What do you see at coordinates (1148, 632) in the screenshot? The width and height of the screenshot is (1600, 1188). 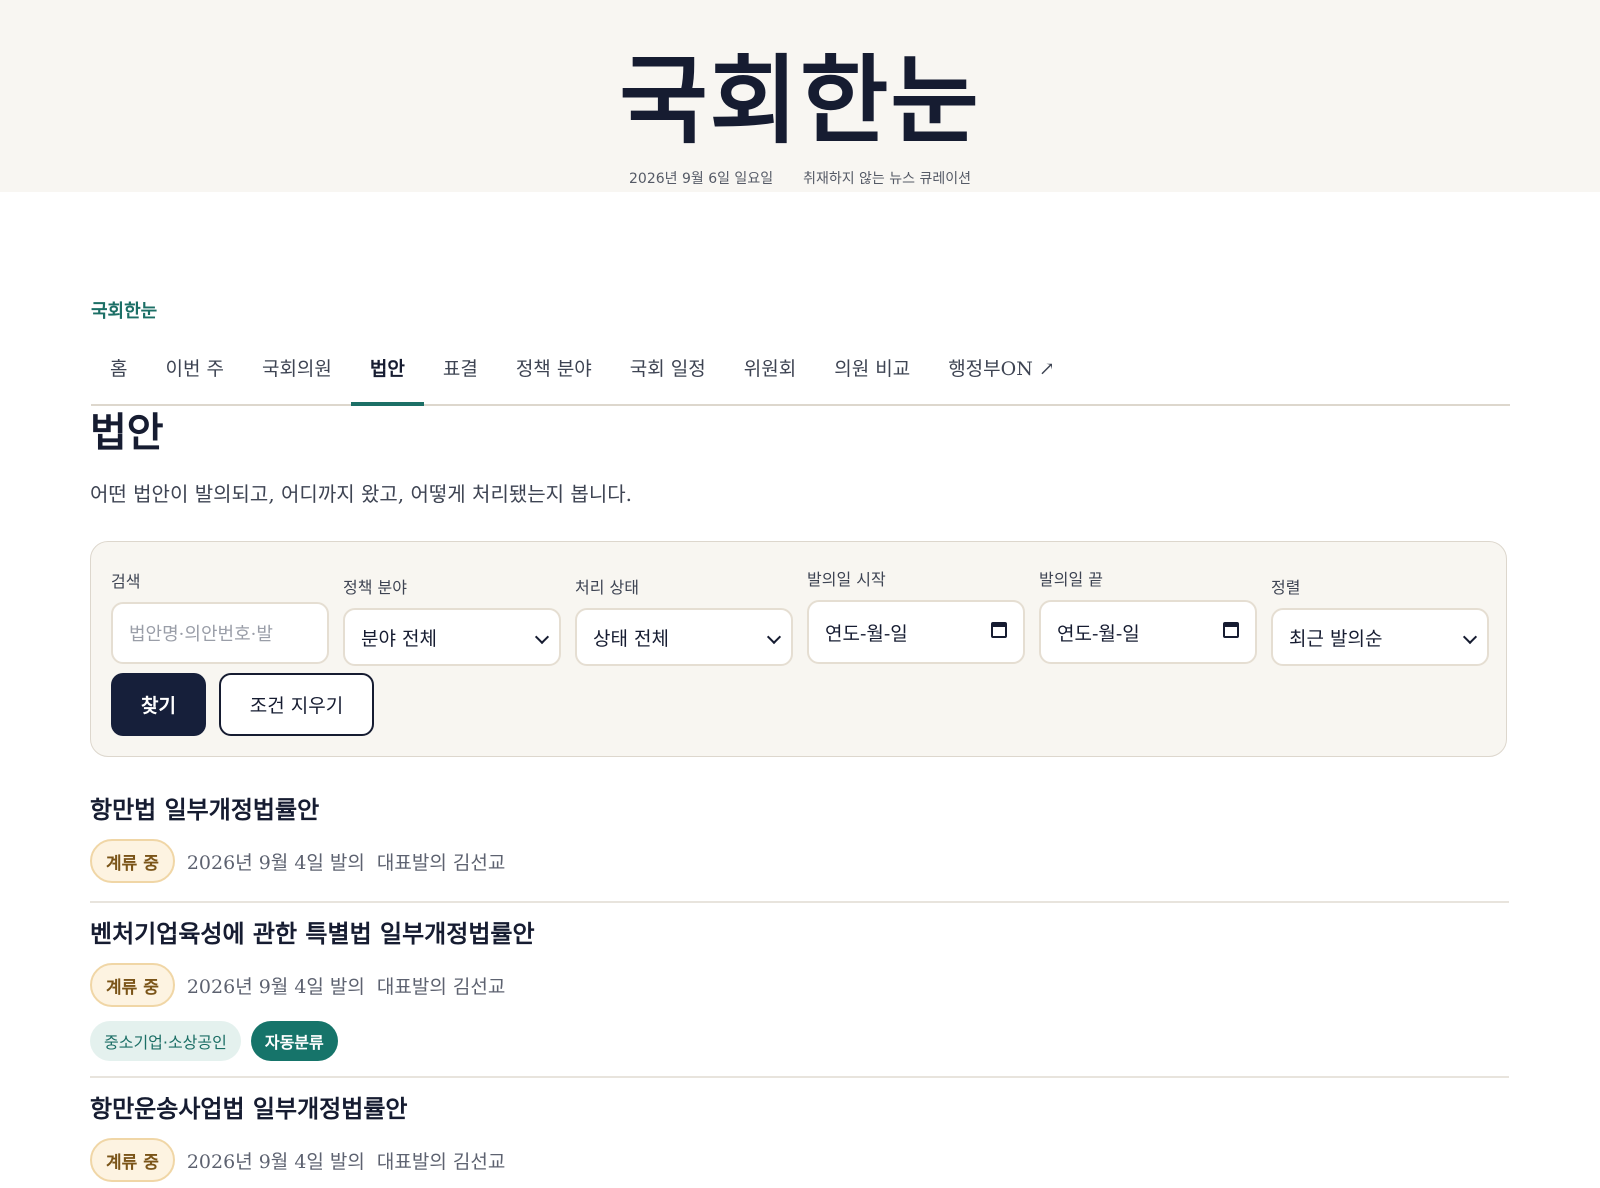 I see `date-end-input: 연도-월-일` at bounding box center [1148, 632].